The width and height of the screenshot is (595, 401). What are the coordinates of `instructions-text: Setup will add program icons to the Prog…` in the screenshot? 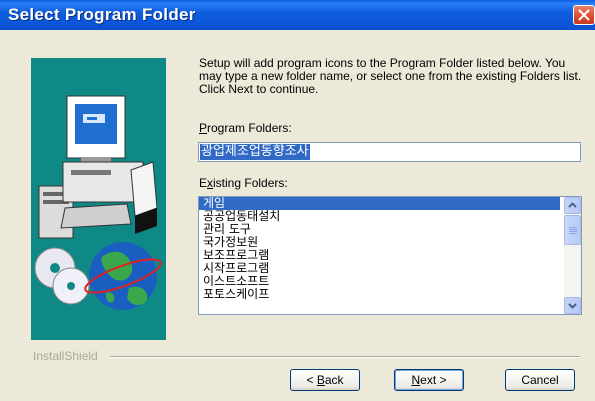 It's located at (390, 76).